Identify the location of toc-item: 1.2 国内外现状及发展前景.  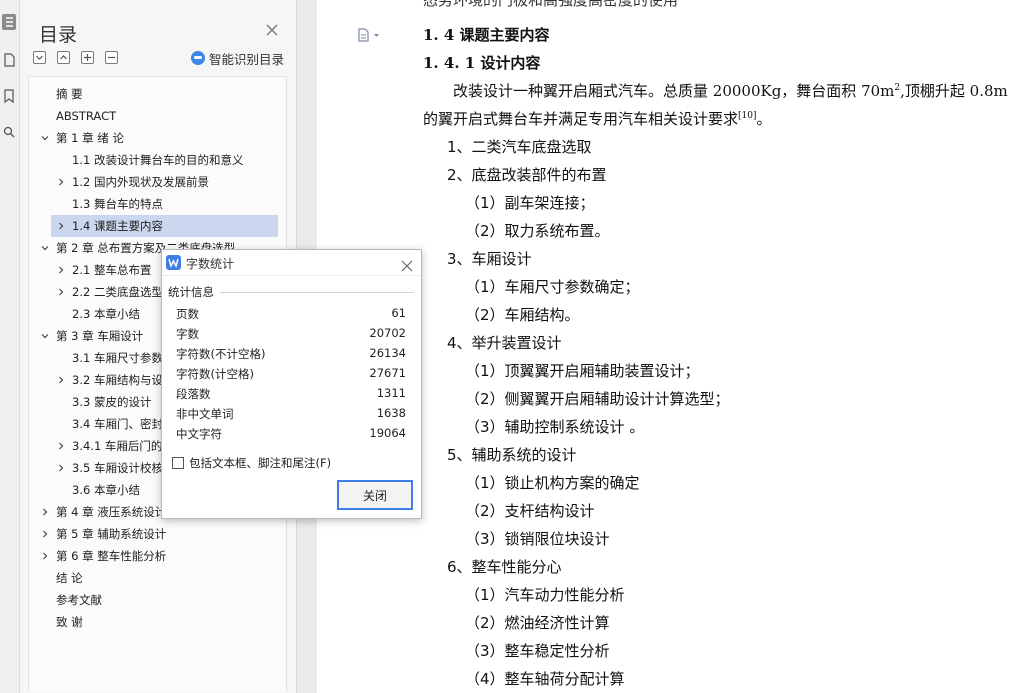
(157, 182).